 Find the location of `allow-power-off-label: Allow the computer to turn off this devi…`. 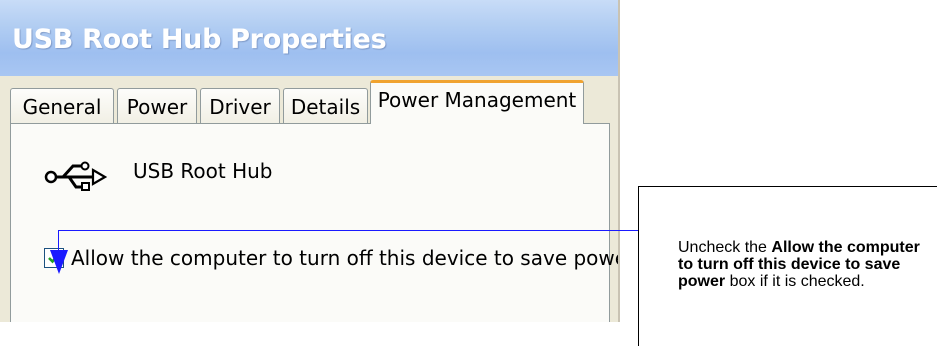

allow-power-off-label: Allow the computer to turn off this devi… is located at coordinates (344, 258).